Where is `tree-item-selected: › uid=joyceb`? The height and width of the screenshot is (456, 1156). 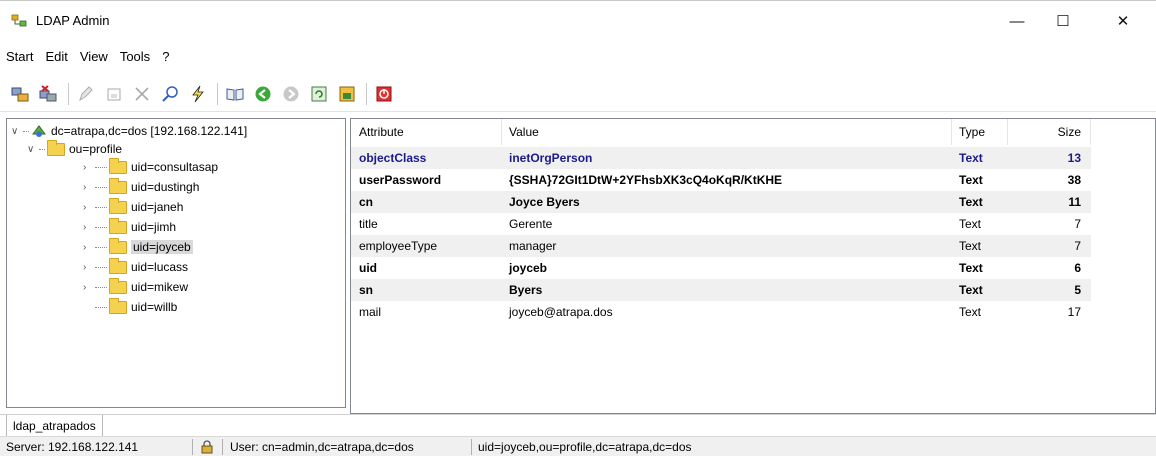
tree-item-selected: › uid=joyceb is located at coordinates (138, 247).